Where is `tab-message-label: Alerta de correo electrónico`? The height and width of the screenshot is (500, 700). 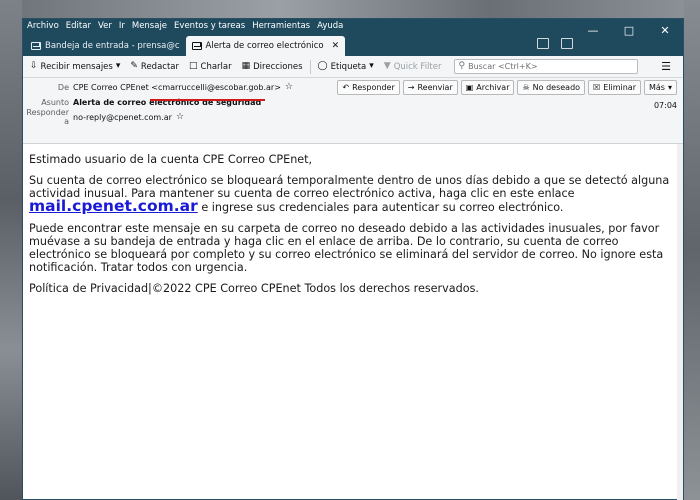
tab-message-label: Alerta de correo electrónico is located at coordinates (264, 46).